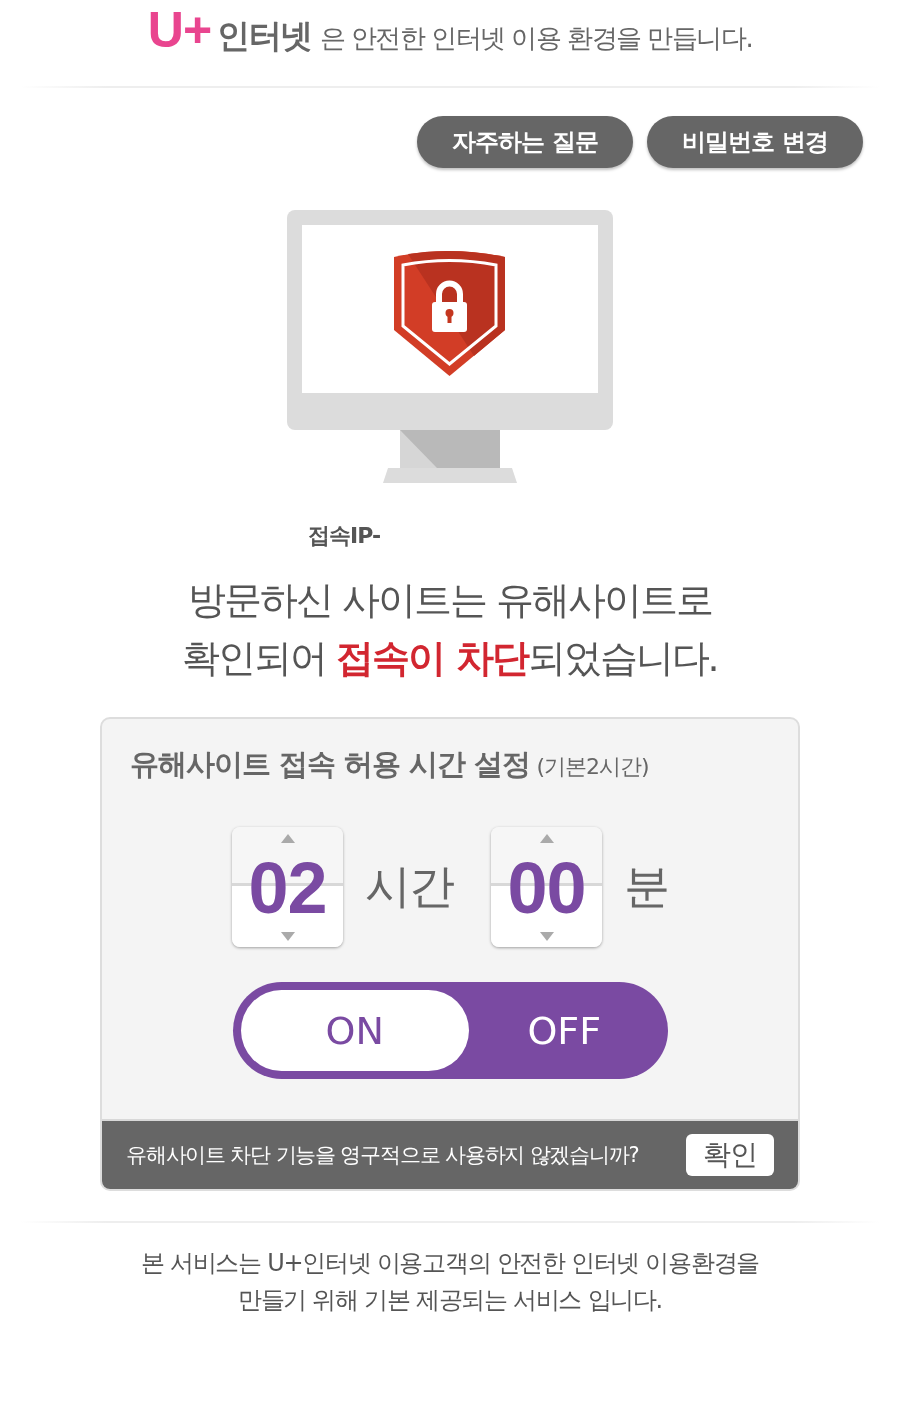 This screenshot has width=900, height=1402. Describe the element at coordinates (179, 30) in the screenshot. I see `brand-logo: U+` at that location.